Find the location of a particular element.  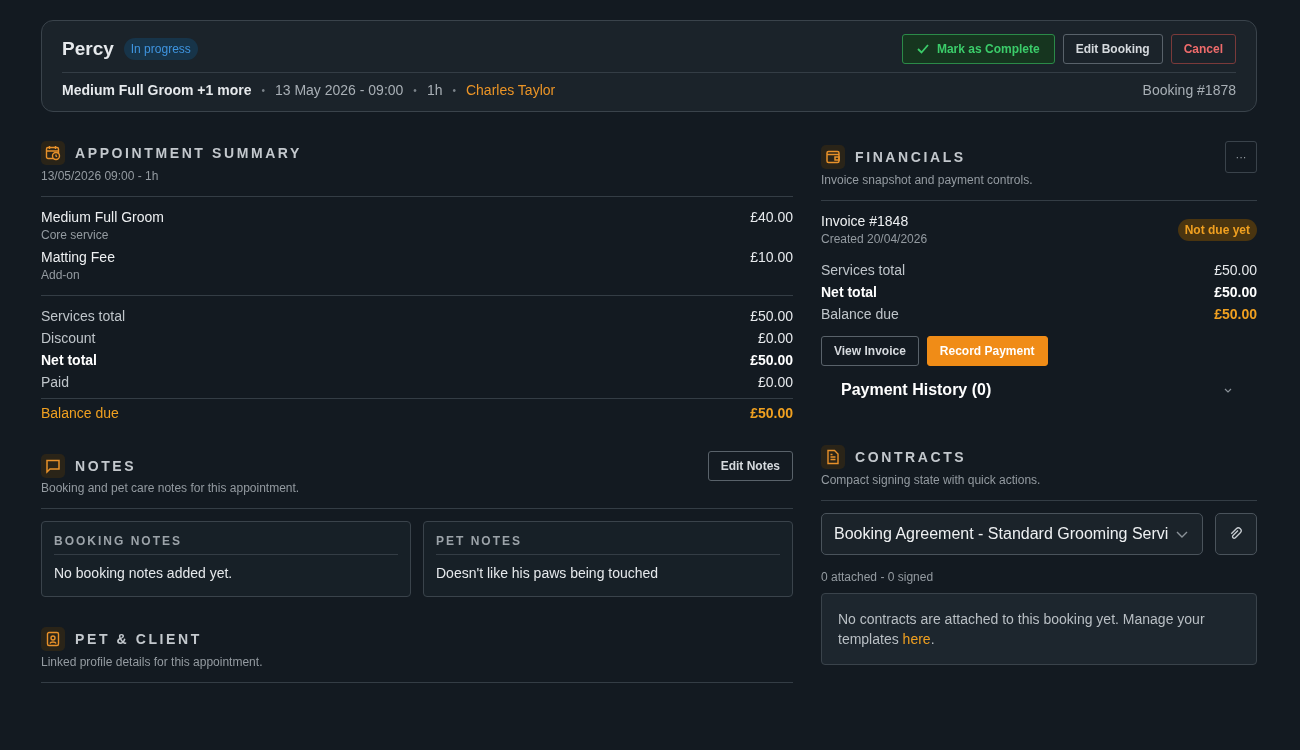

service-type: Add-on is located at coordinates (61, 275).